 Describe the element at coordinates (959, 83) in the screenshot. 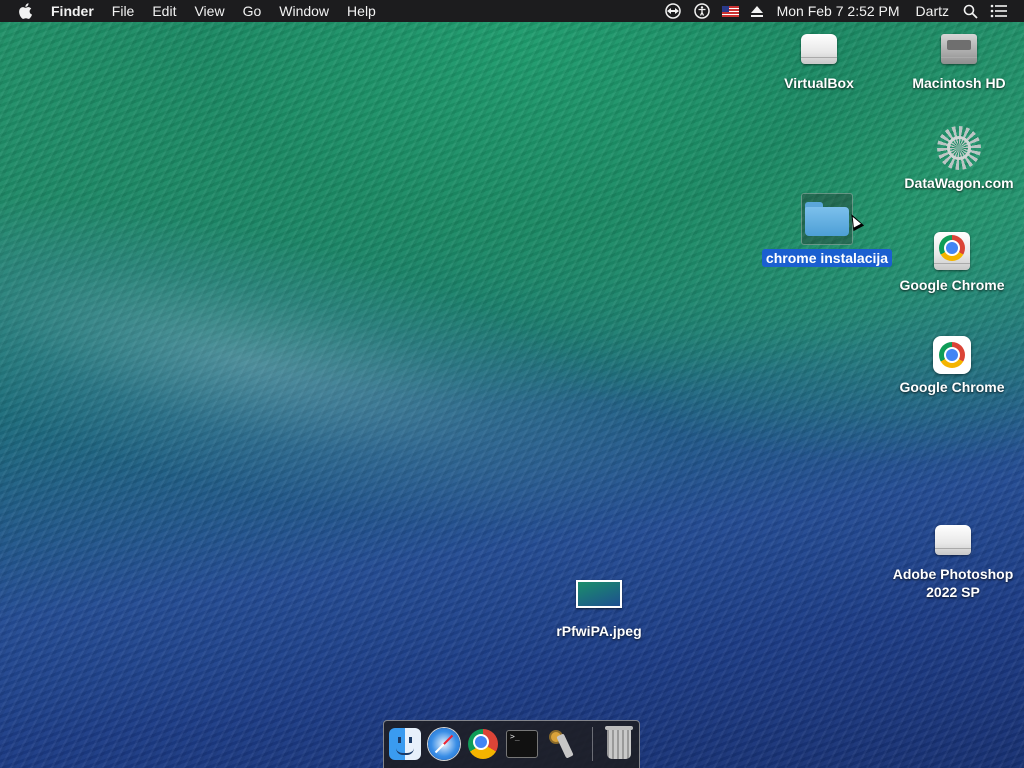

I see `desktop-icon-label: Macintosh HD` at that location.